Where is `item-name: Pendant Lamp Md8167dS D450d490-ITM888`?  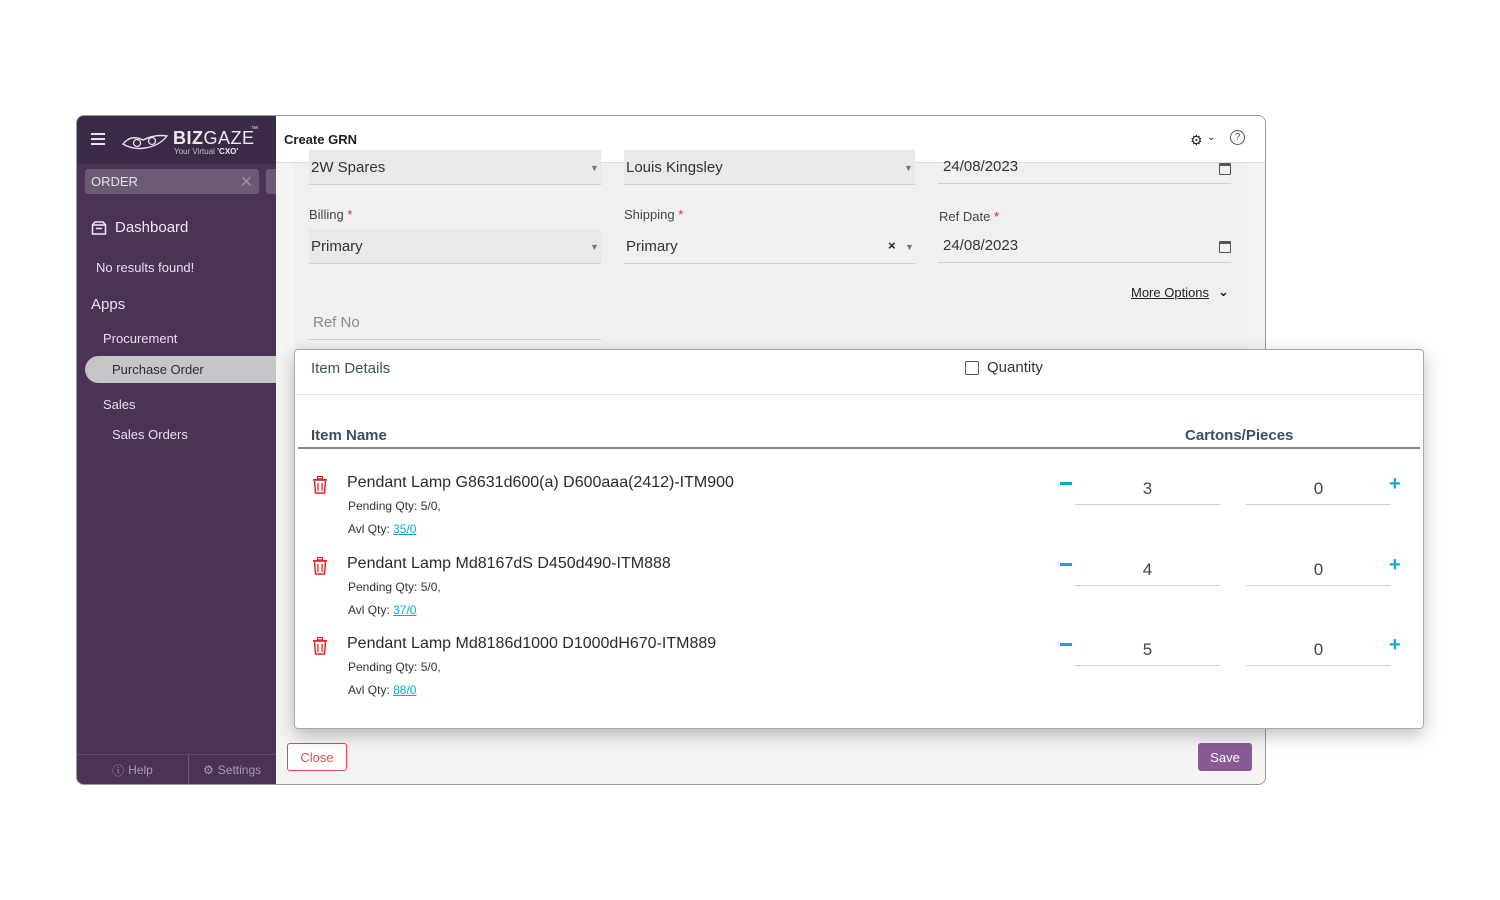 item-name: Pendant Lamp Md8167dS D450d490-ITM888 is located at coordinates (509, 563).